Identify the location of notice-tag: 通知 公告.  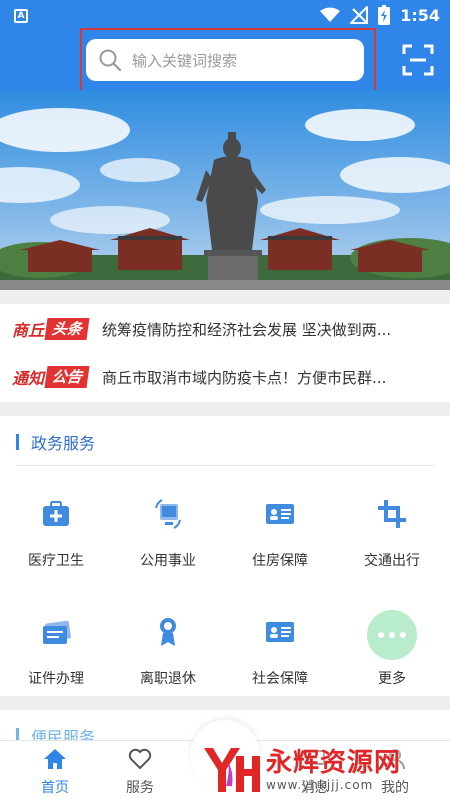
(51, 377).